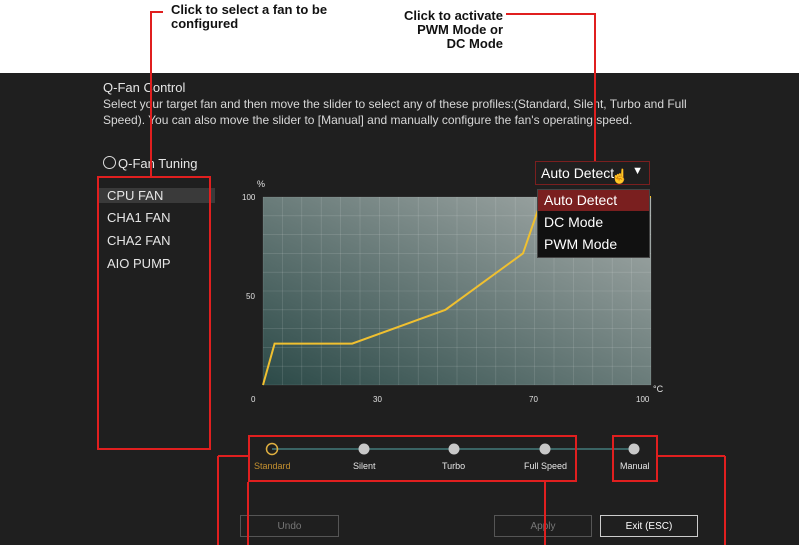 This screenshot has width=799, height=545. Describe the element at coordinates (377, 399) in the screenshot. I see `x-tick-30: 30` at that location.